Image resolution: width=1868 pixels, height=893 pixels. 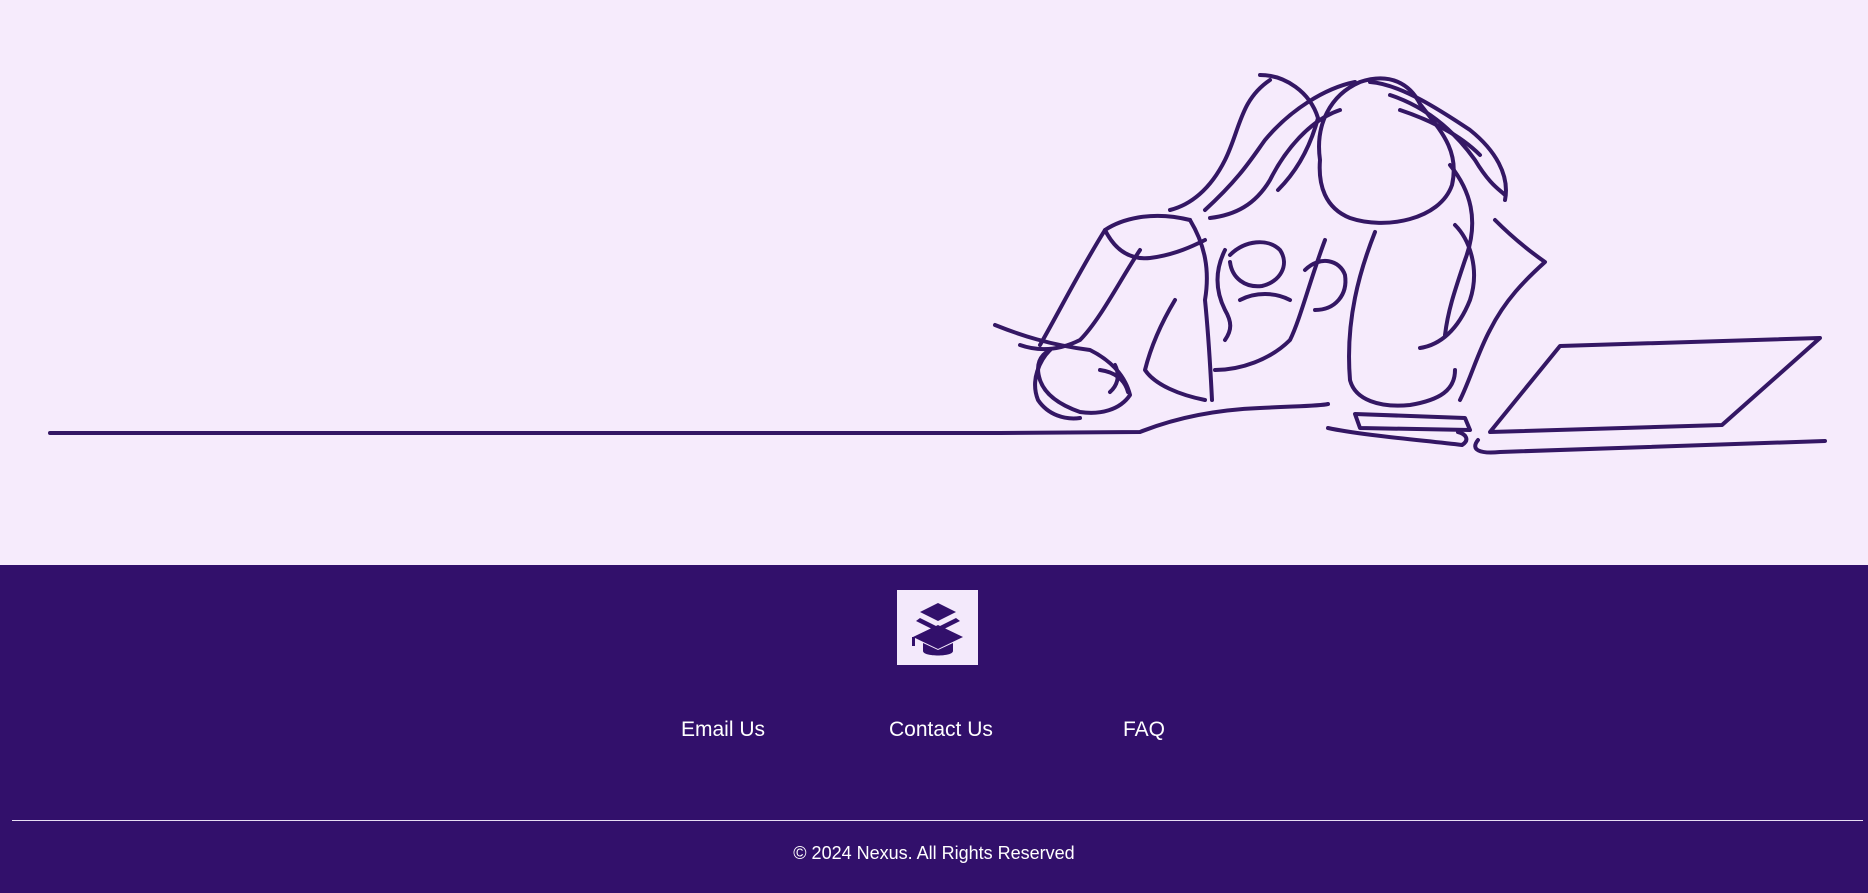 I want to click on contact-us-link: Contact Us, so click(x=941, y=730).